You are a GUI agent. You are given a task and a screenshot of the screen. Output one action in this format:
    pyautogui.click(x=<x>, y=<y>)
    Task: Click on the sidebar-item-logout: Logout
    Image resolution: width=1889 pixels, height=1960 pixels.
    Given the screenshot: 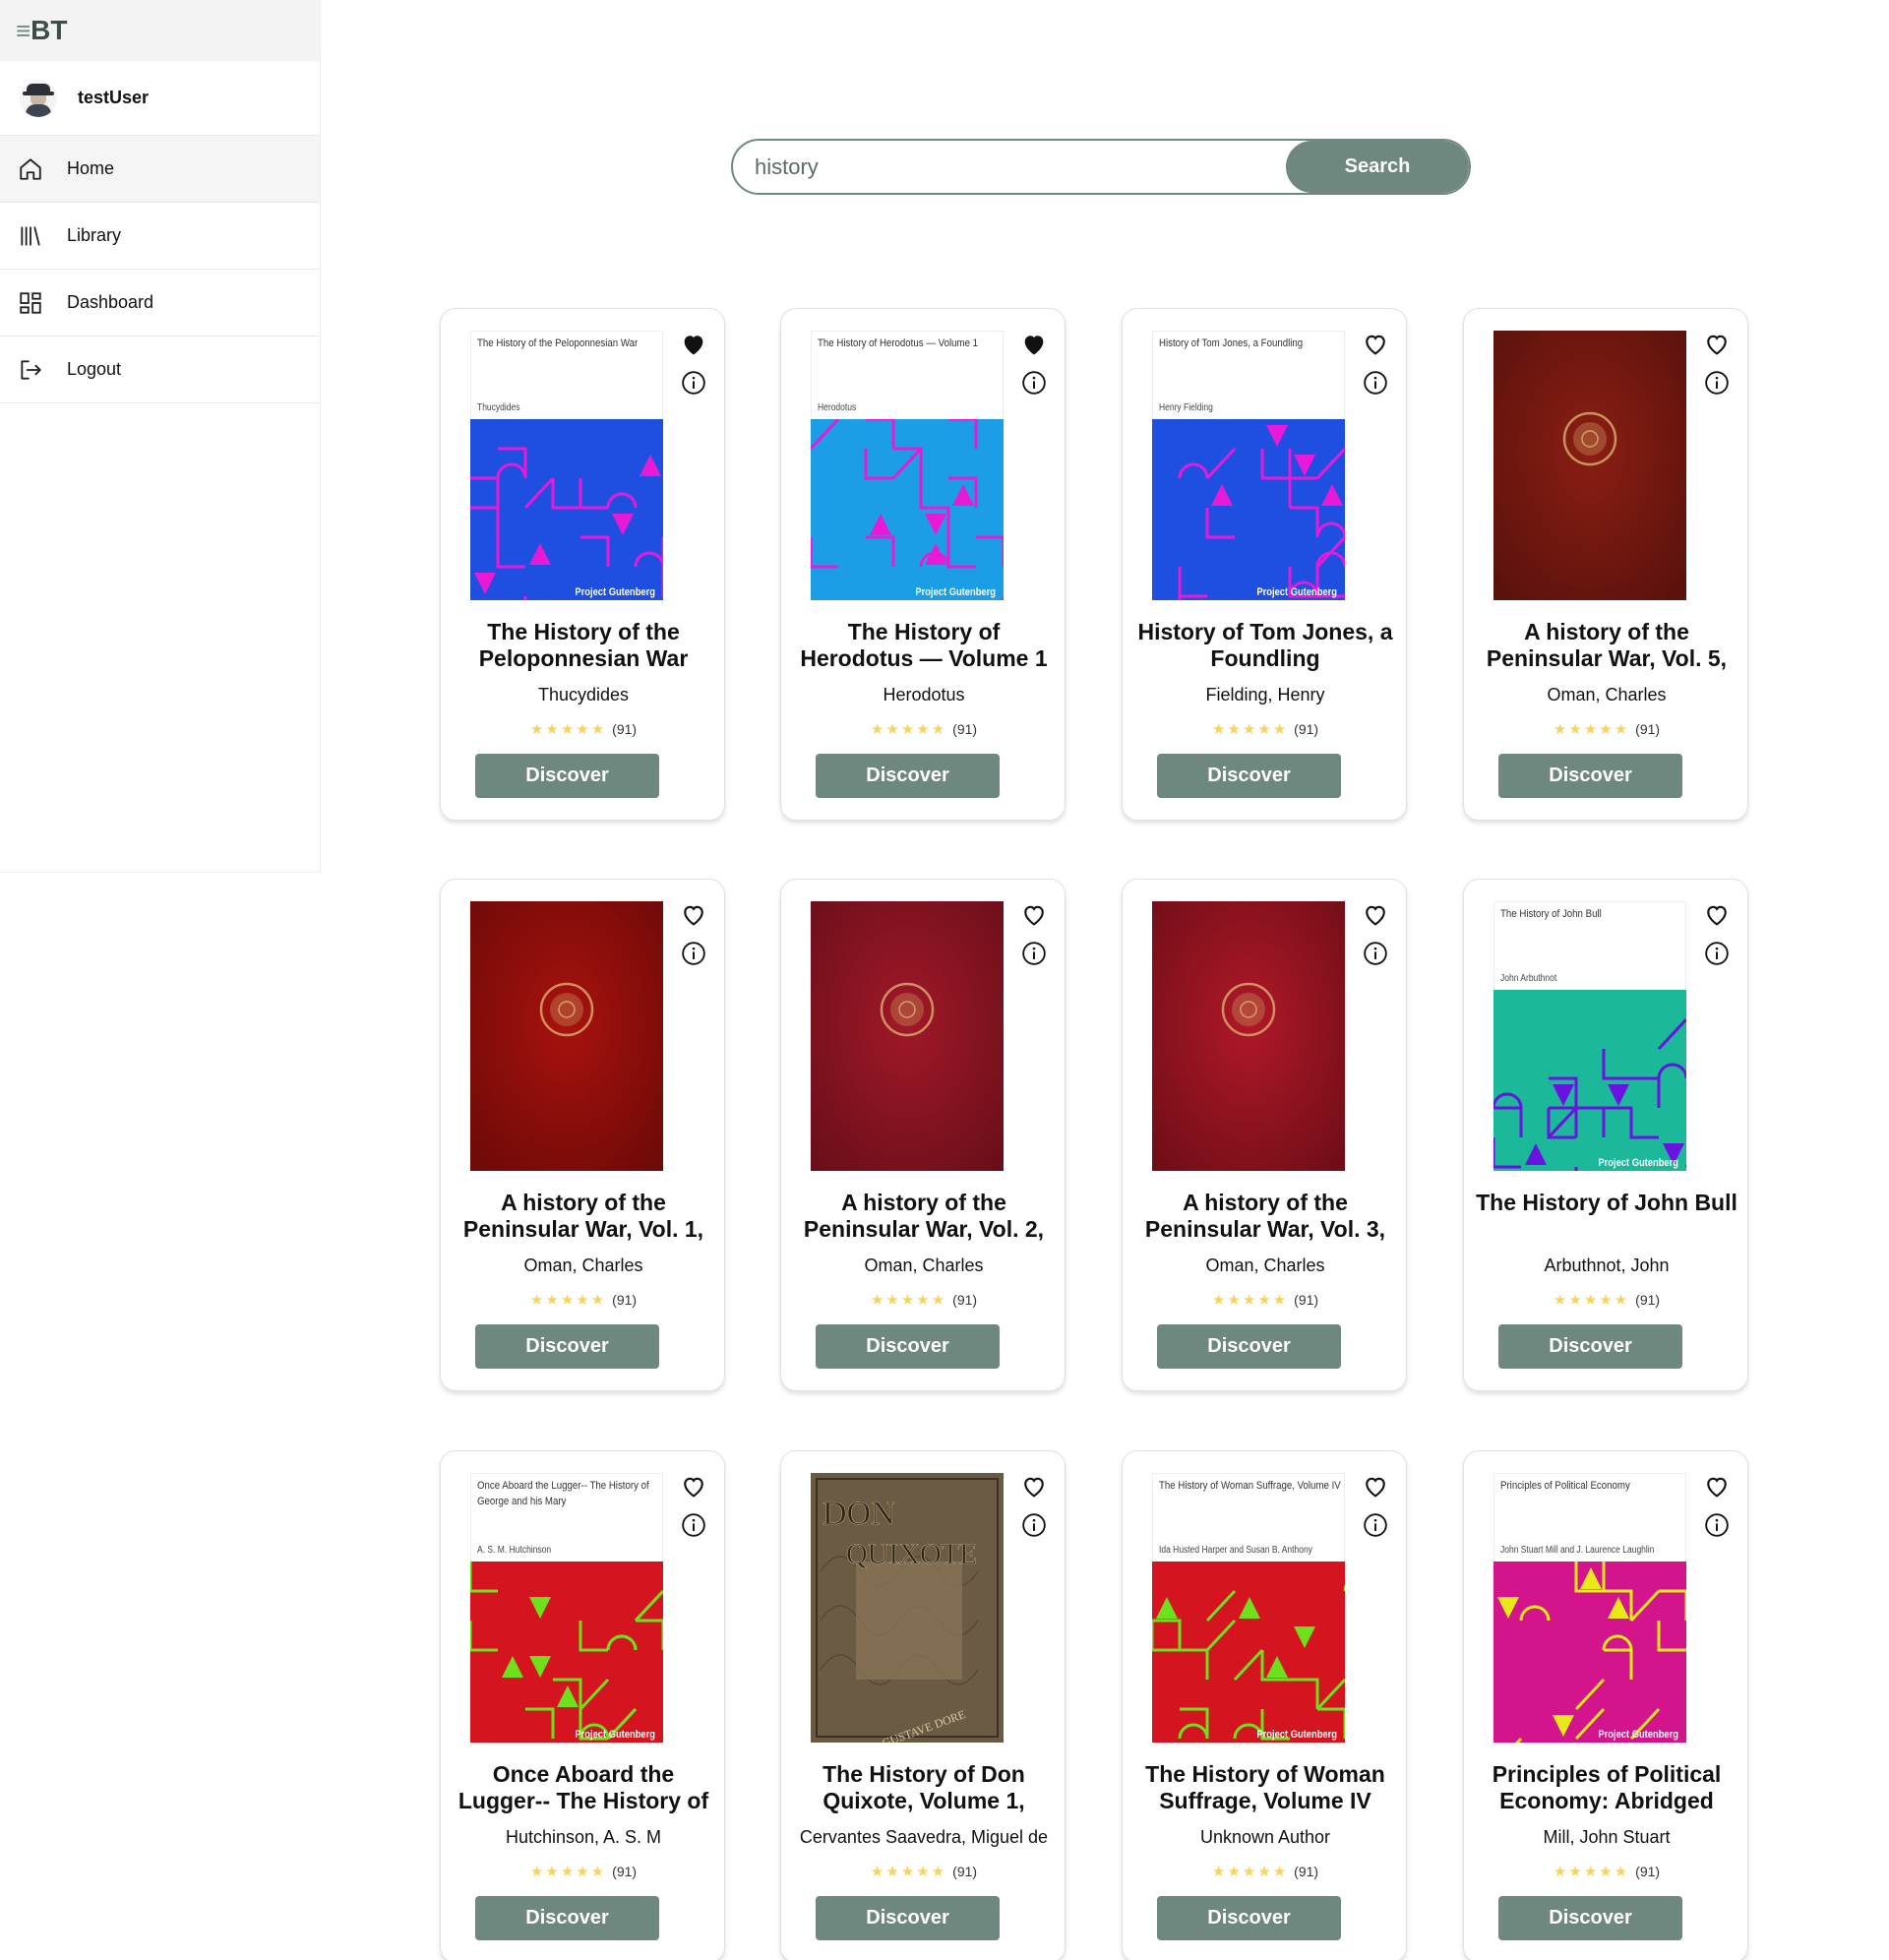 What is the action you would take?
    pyautogui.click(x=160, y=370)
    